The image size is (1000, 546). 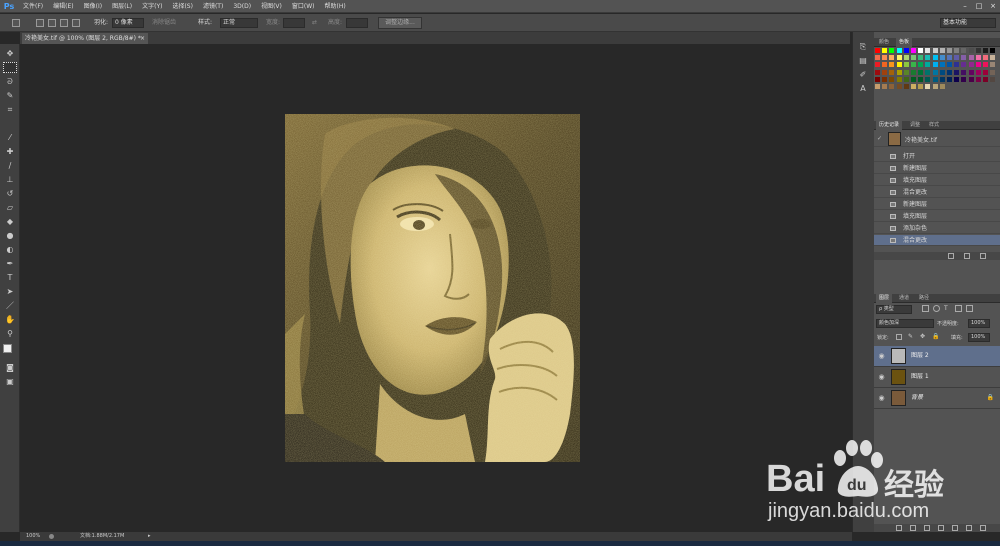 What do you see at coordinates (10, 53) in the screenshot?
I see `move-tool-icon: ✥` at bounding box center [10, 53].